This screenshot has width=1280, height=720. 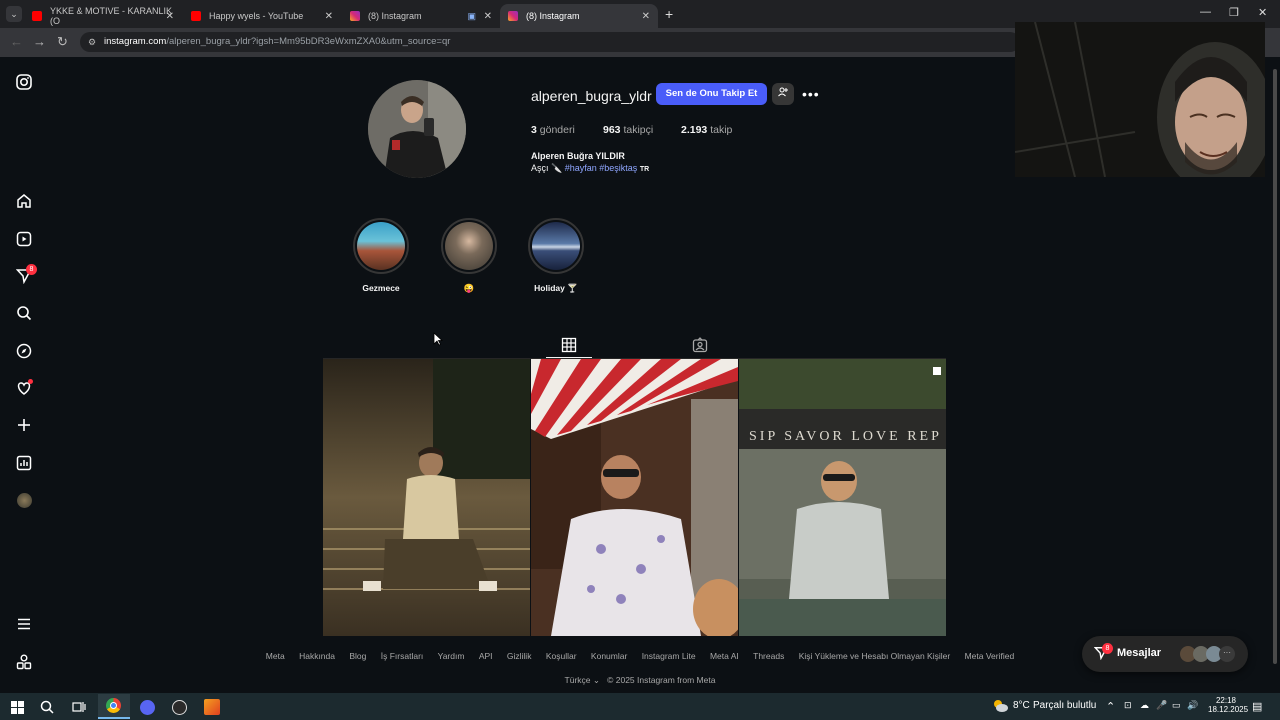 I want to click on suggest-user-button, so click(x=783, y=94).